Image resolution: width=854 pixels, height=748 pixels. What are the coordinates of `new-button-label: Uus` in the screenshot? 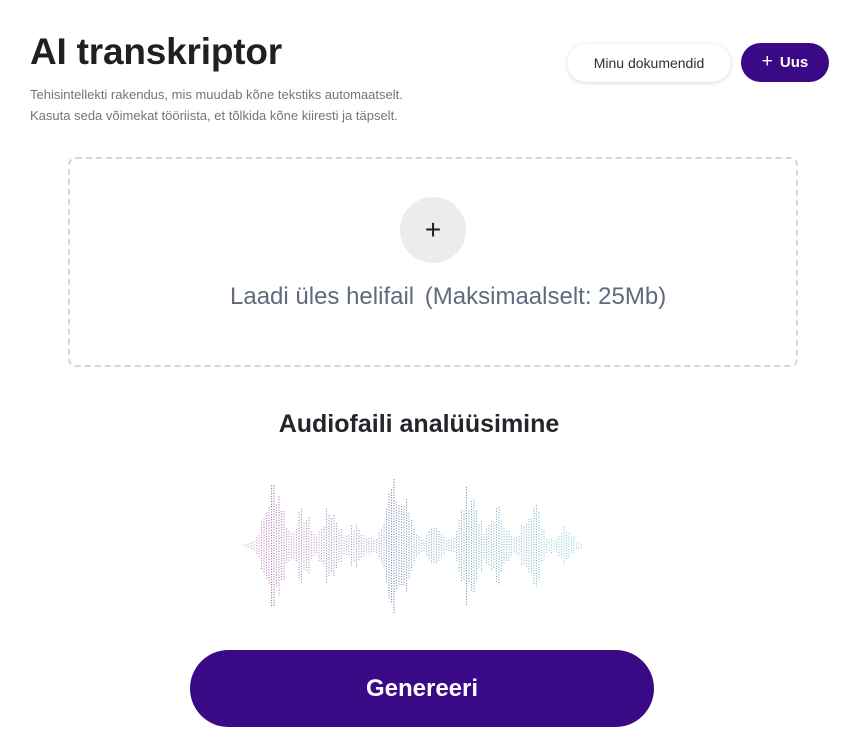 It's located at (794, 62).